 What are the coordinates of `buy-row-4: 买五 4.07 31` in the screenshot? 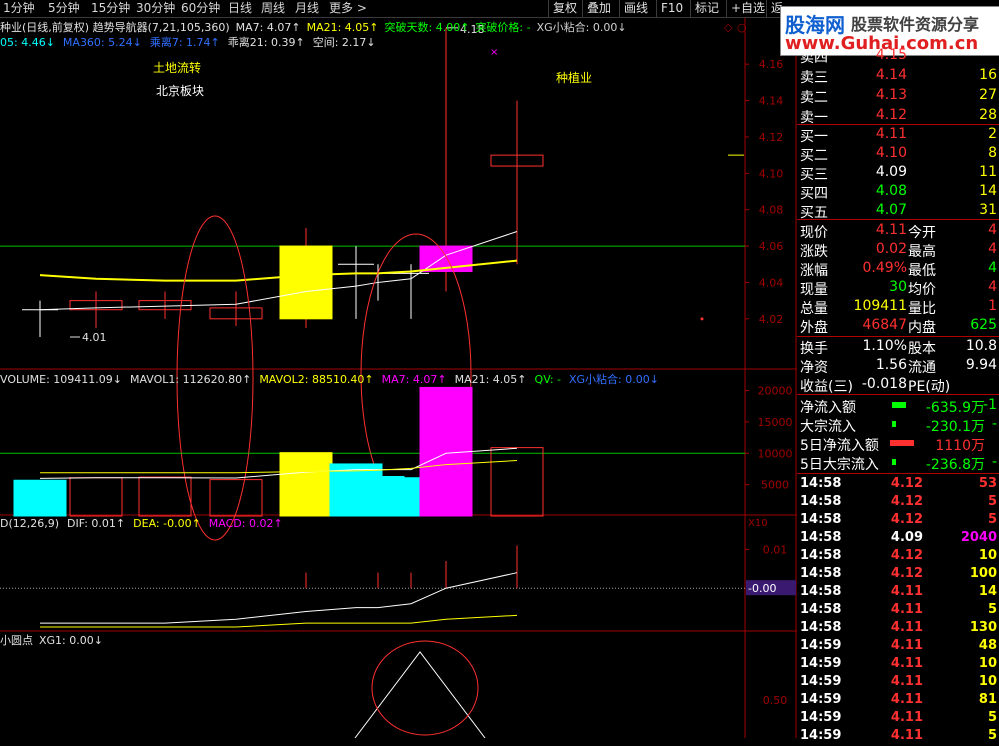 It's located at (898, 211).